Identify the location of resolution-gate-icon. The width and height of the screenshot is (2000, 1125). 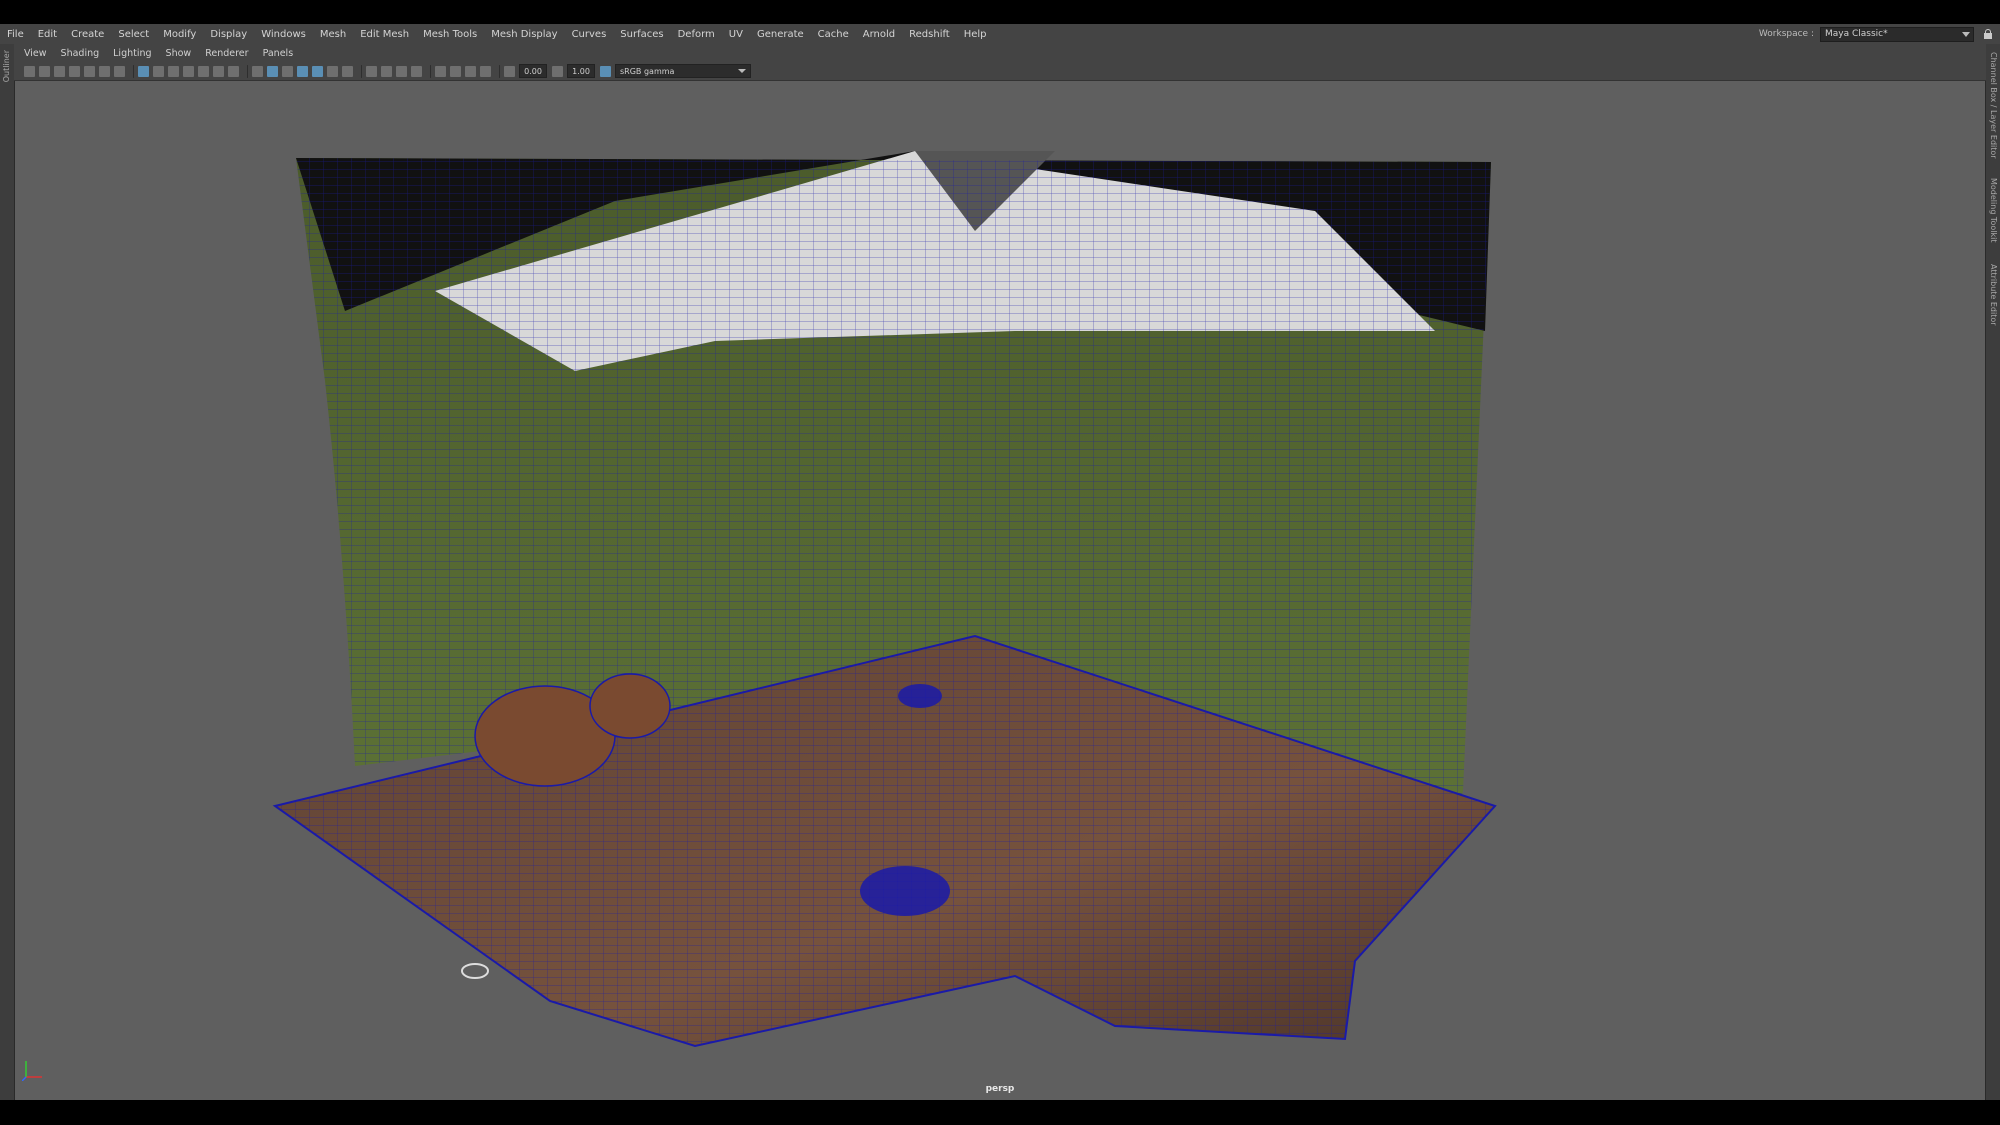
(173, 71).